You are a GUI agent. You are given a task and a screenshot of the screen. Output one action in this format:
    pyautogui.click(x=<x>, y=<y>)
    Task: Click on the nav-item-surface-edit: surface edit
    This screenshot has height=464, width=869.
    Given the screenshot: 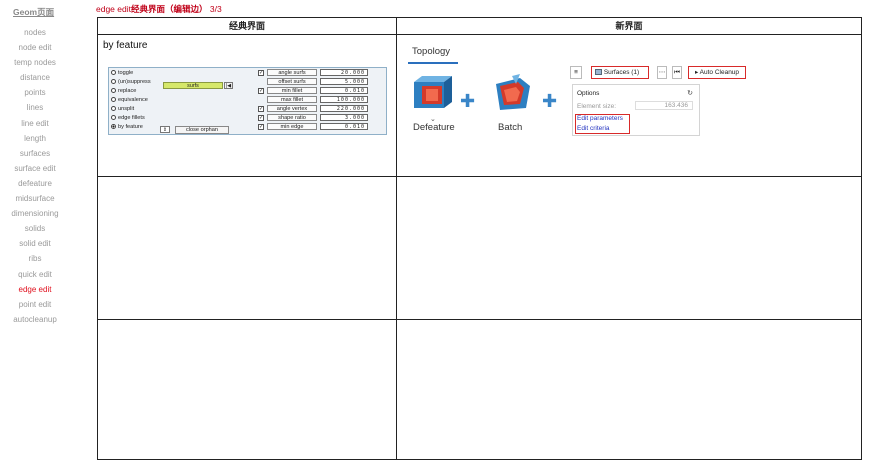 What is the action you would take?
    pyautogui.click(x=35, y=168)
    